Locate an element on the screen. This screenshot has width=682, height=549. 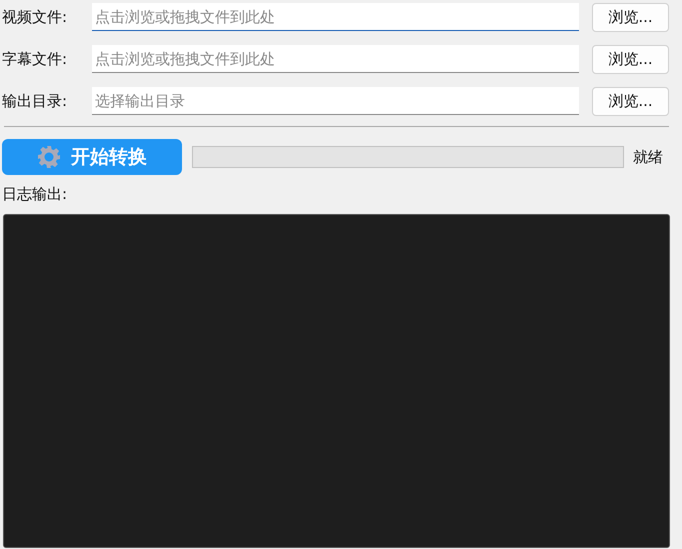
field-label: 字幕文件: is located at coordinates (35, 59).